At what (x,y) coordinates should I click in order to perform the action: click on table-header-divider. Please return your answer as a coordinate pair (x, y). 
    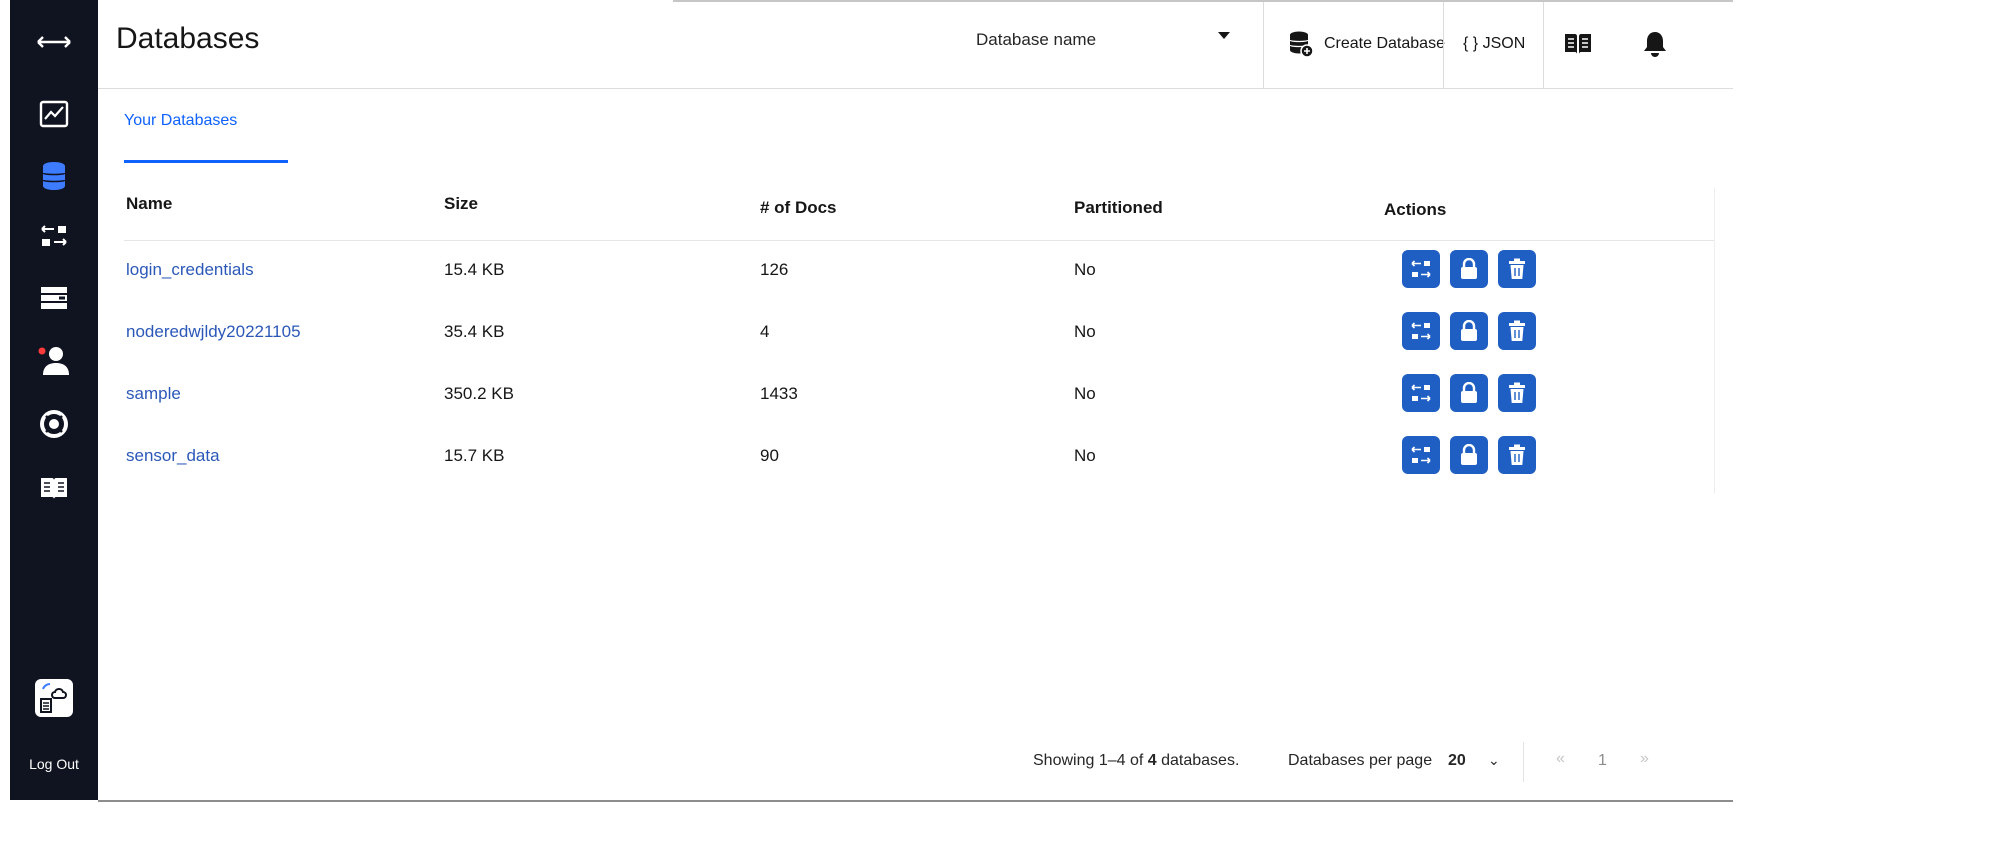
    Looking at the image, I should click on (919, 240).